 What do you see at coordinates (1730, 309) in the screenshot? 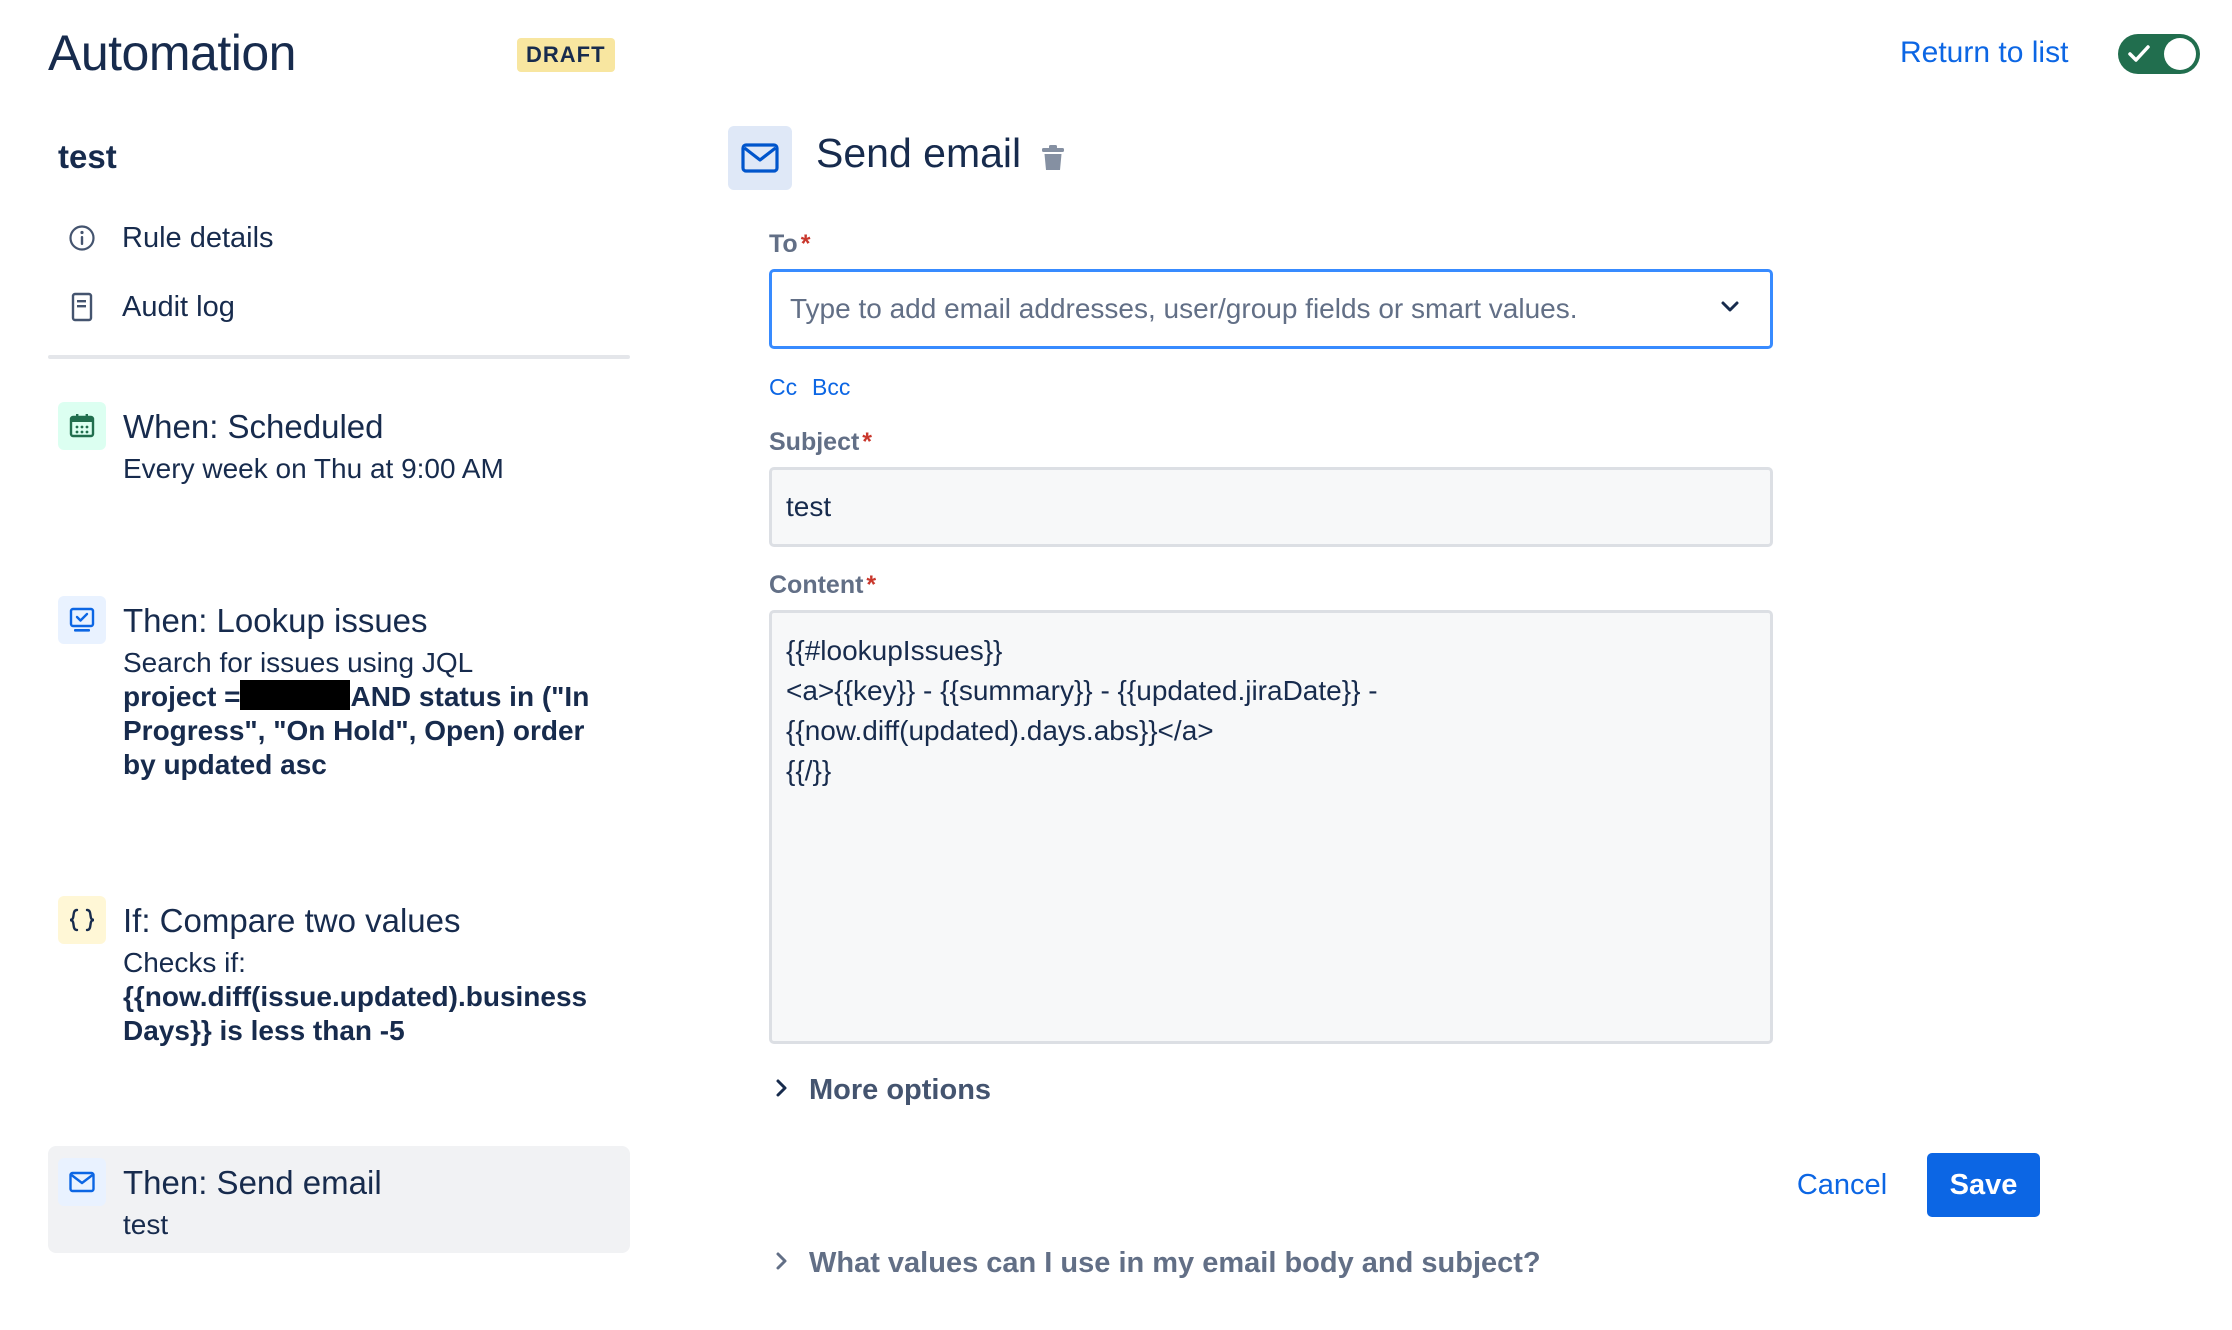
I see `chevron-down-icon` at bounding box center [1730, 309].